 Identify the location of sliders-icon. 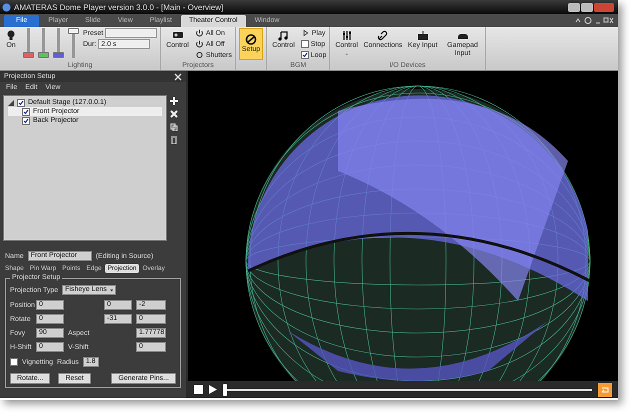
(346, 35).